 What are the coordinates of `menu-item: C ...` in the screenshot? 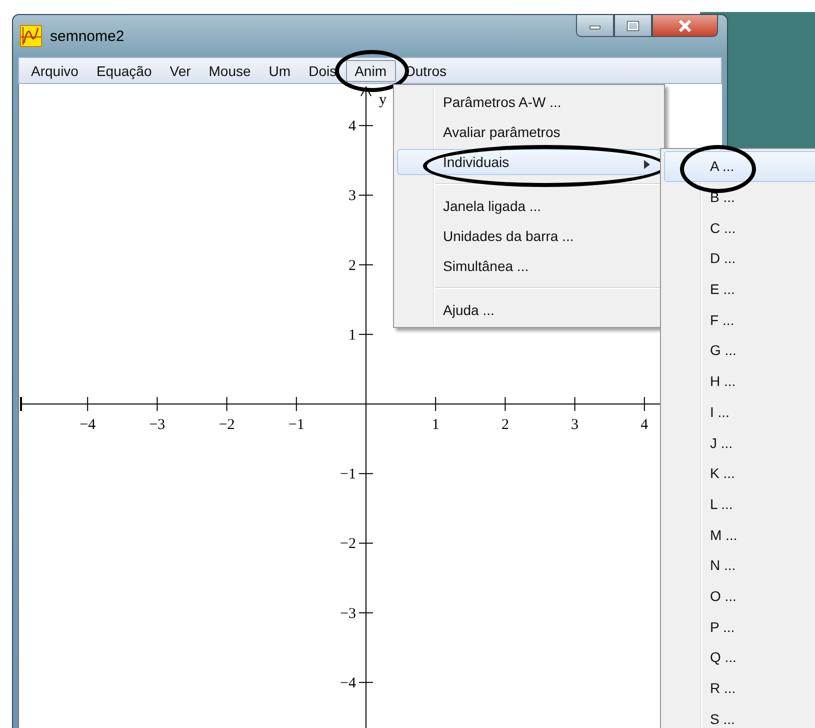 It's located at (739, 228).